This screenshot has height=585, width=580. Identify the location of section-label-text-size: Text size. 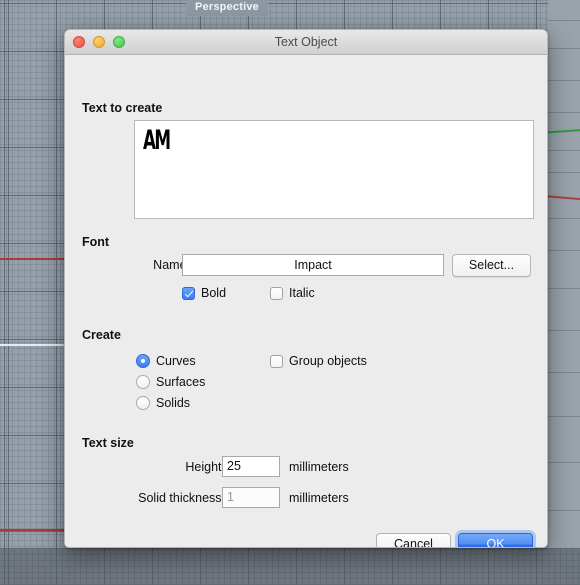
(108, 443).